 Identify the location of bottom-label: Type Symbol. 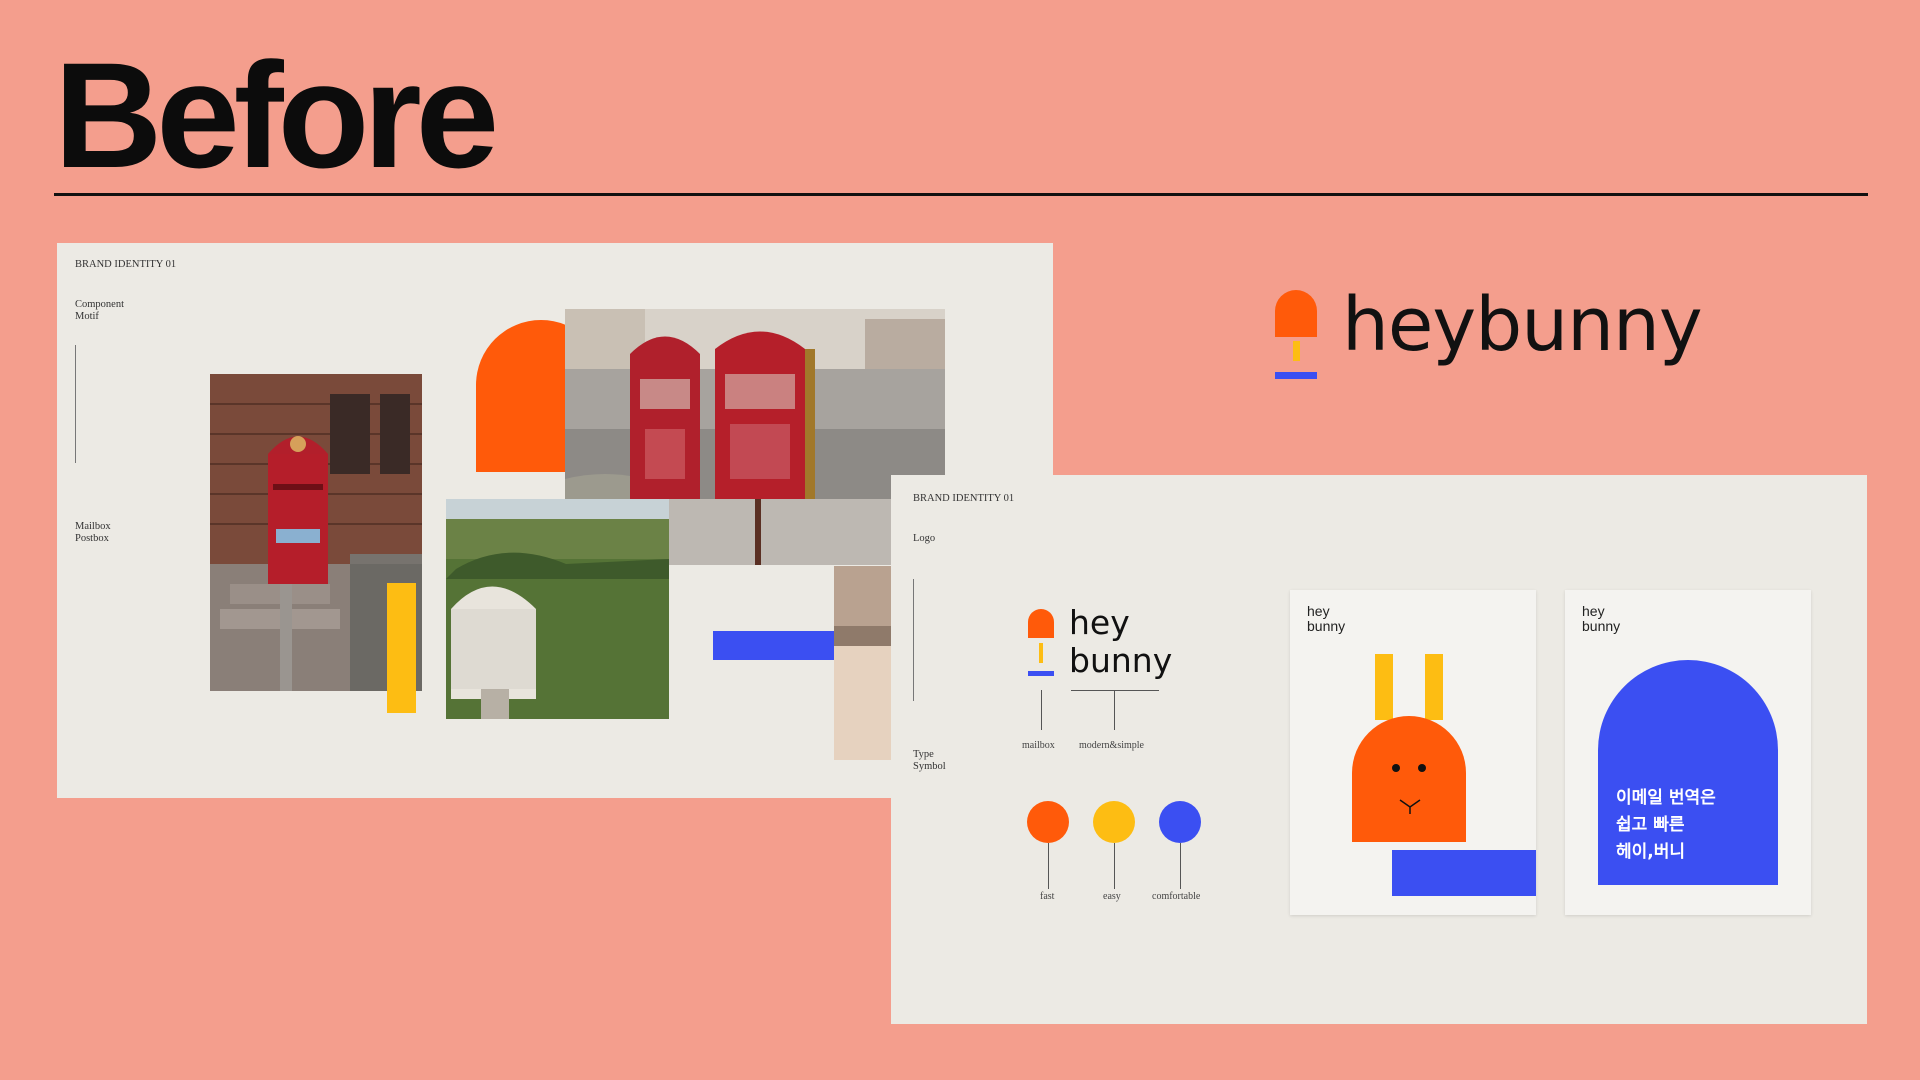
(929, 760).